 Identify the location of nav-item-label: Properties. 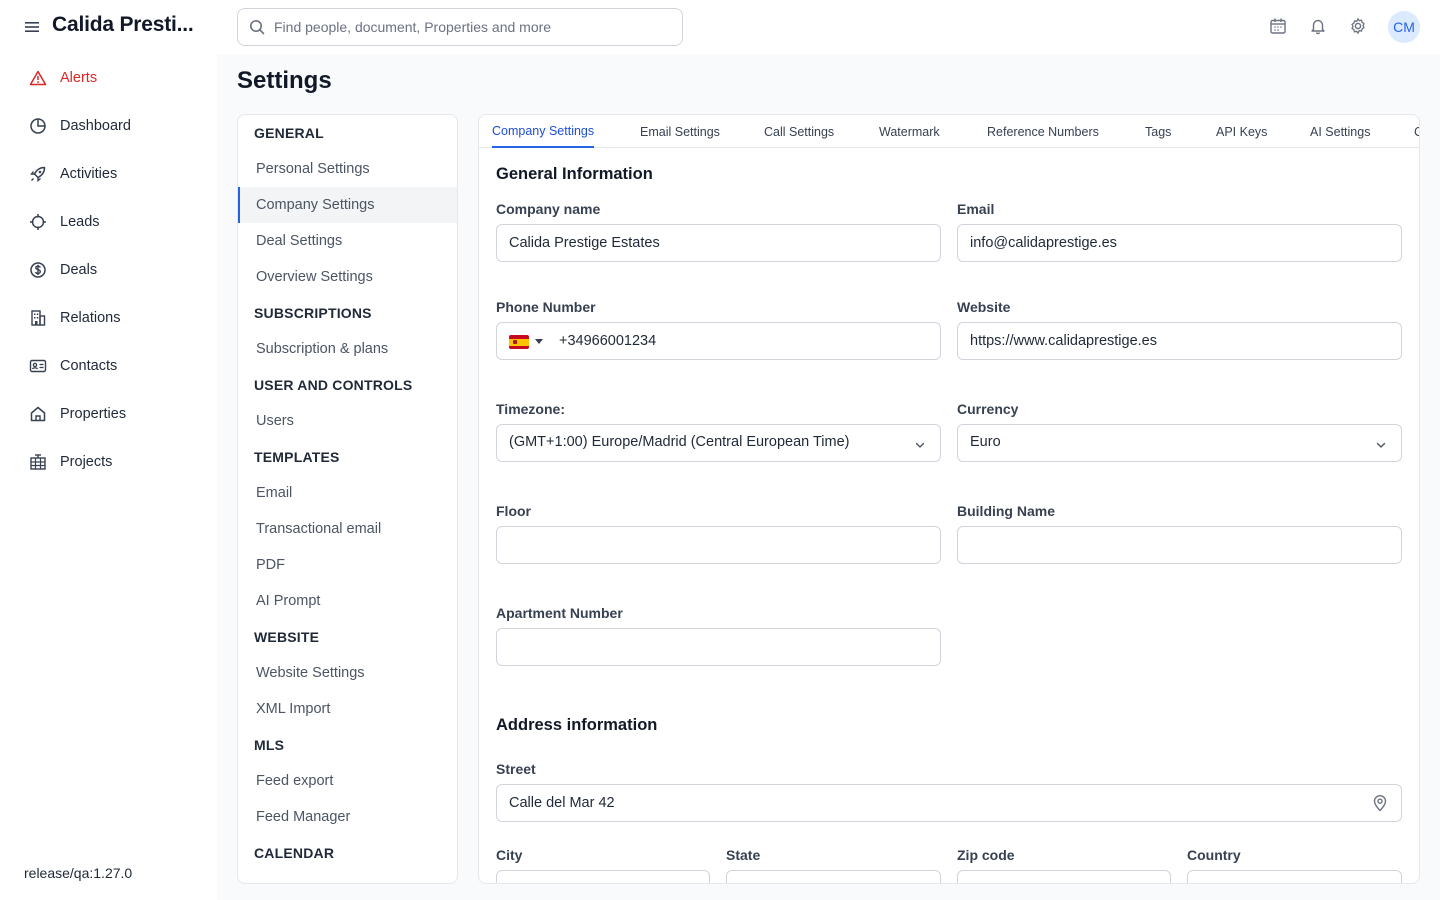
(93, 414).